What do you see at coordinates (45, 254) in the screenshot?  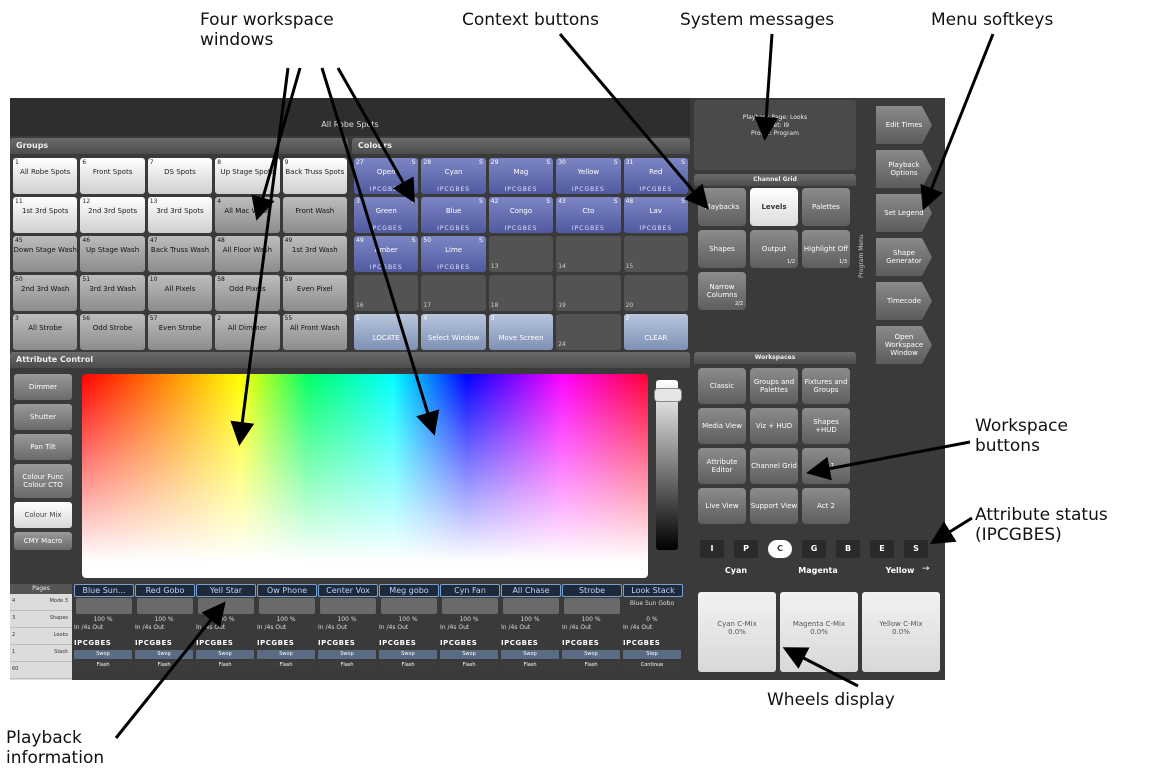 I see `group-cell: 45 Down Stage Wash` at bounding box center [45, 254].